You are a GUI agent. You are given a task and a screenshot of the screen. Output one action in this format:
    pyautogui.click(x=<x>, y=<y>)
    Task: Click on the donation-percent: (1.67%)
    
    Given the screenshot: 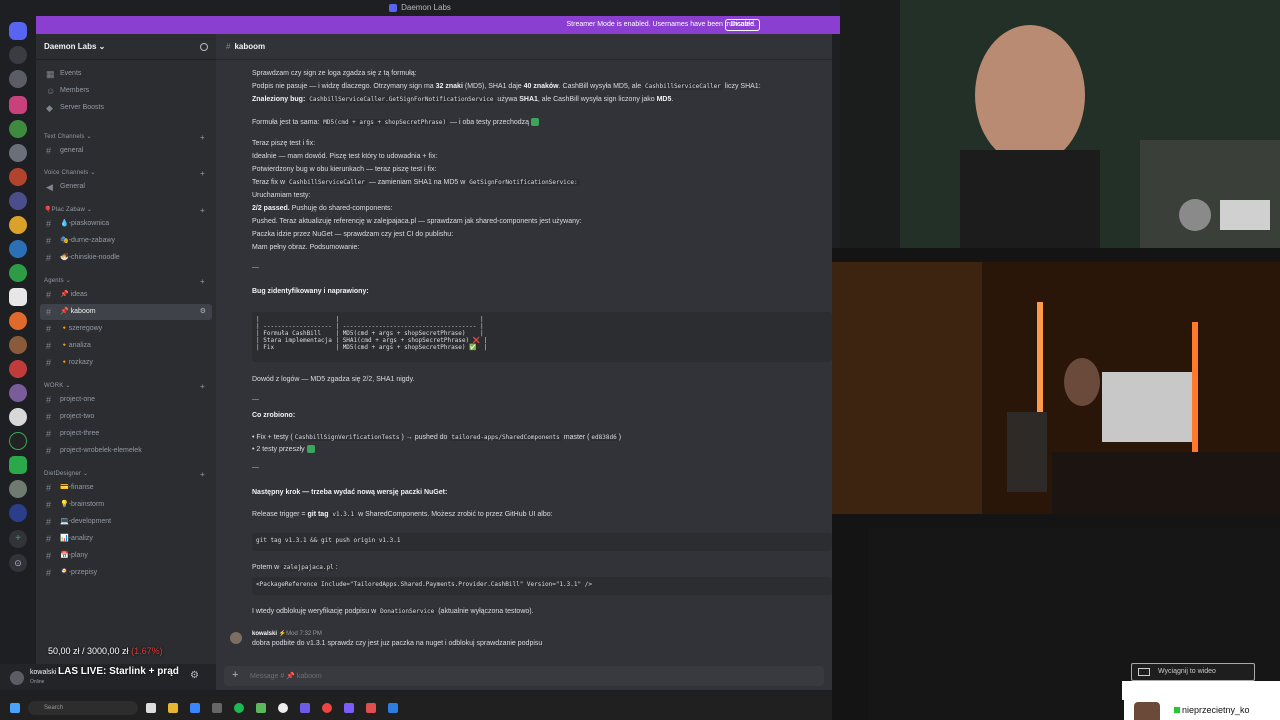 What is the action you would take?
    pyautogui.click(x=147, y=651)
    